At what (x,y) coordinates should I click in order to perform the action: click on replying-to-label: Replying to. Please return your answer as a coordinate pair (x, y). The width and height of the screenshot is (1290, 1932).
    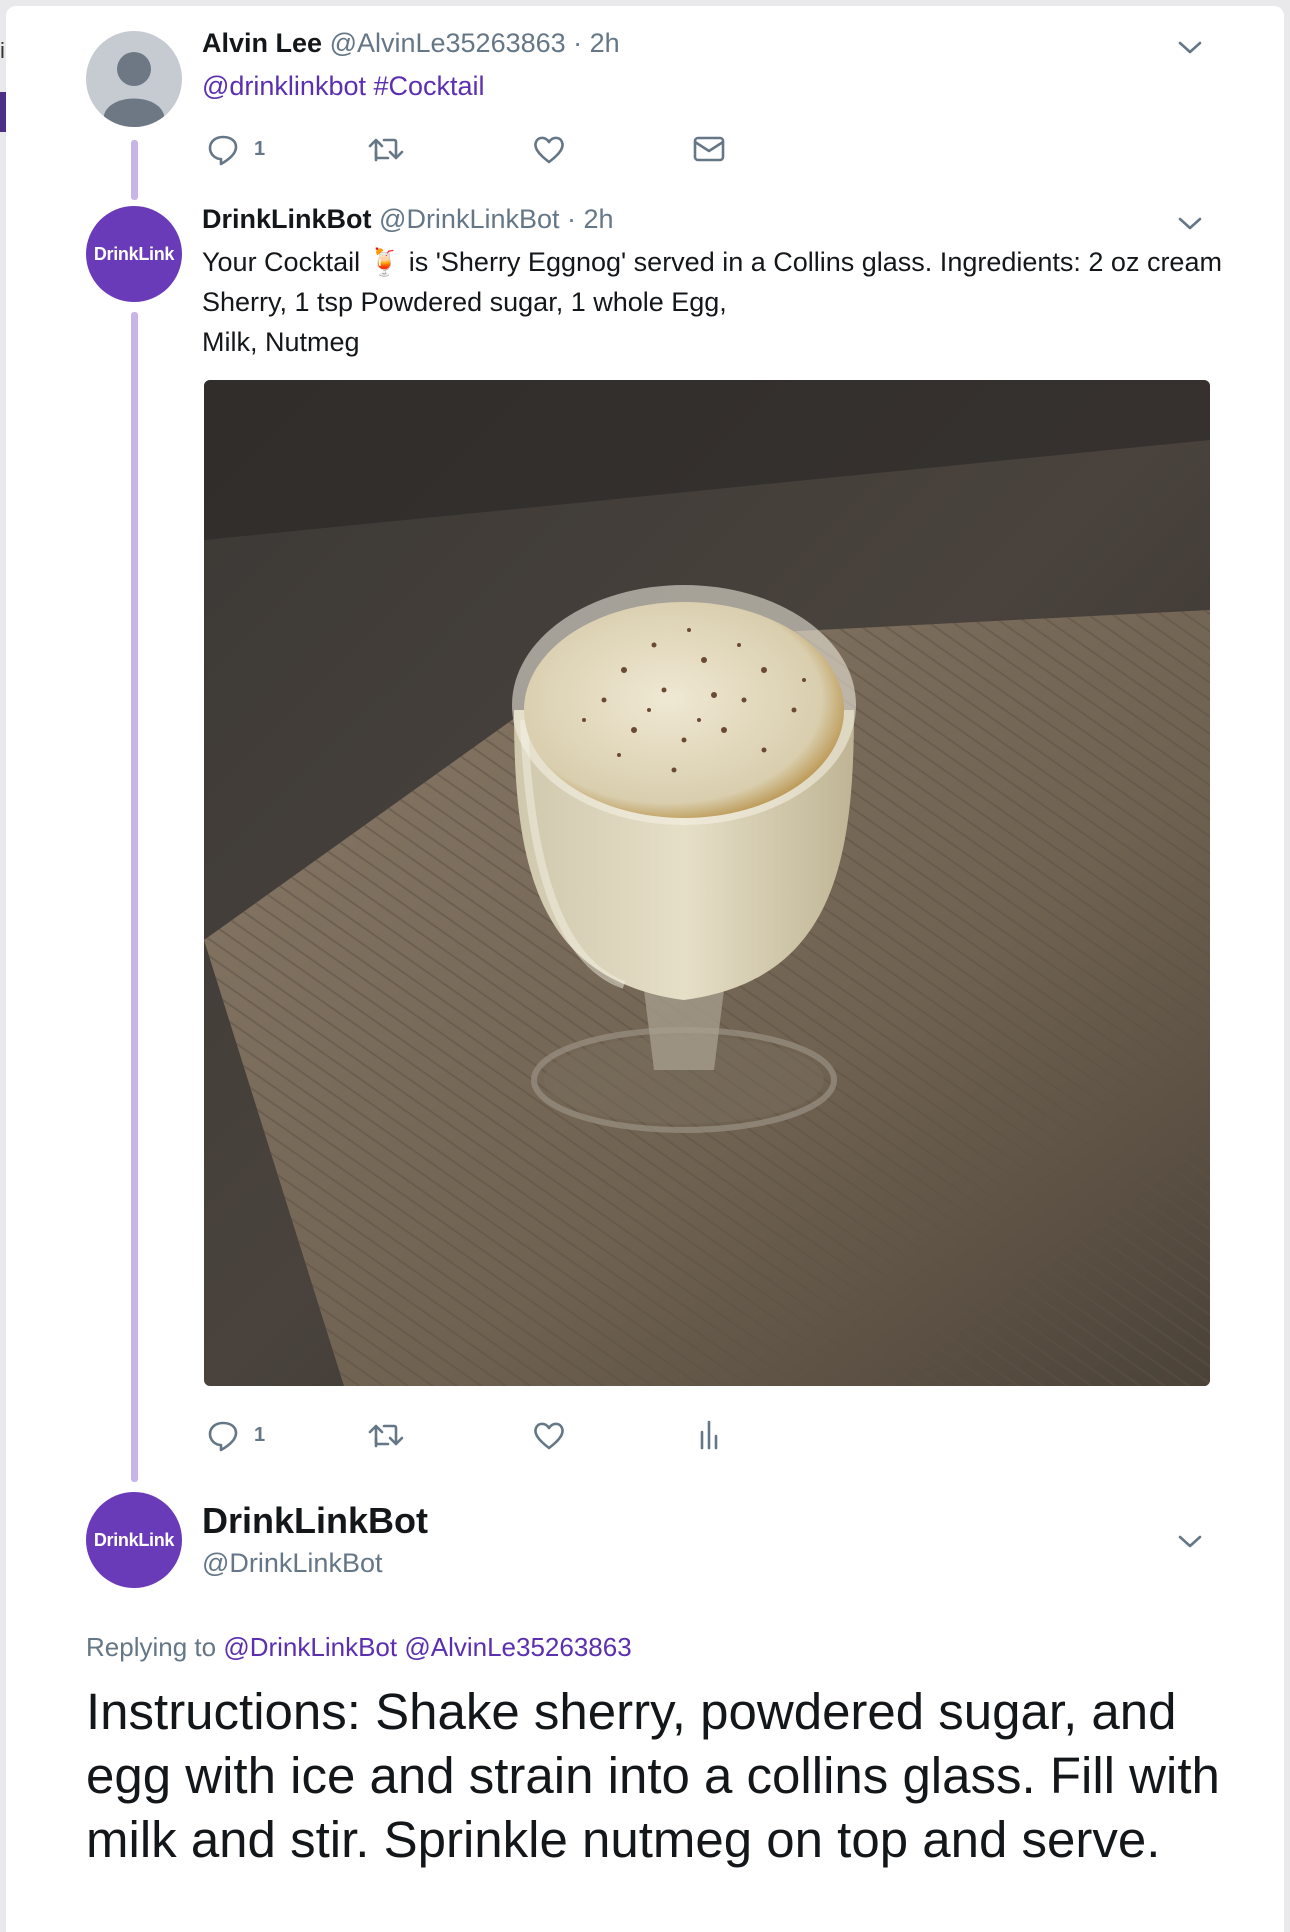
    Looking at the image, I should click on (151, 1647).